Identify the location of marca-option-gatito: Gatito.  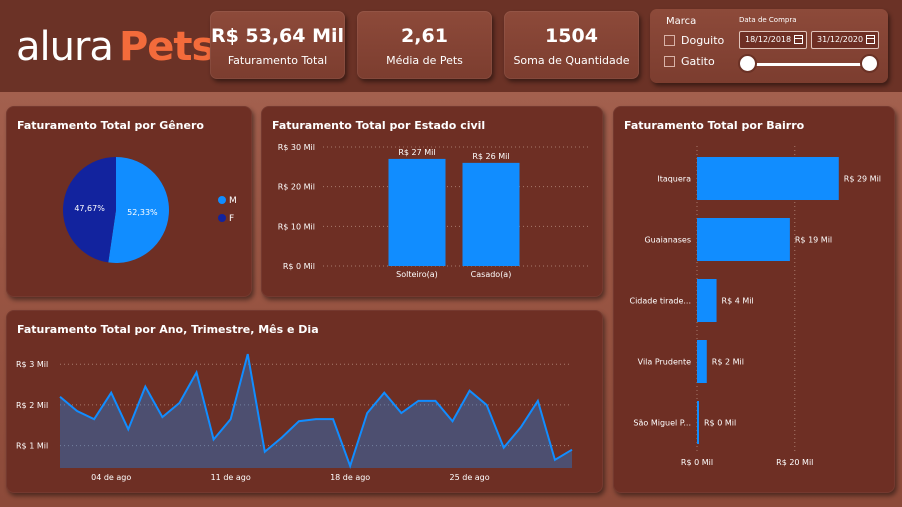
(689, 61).